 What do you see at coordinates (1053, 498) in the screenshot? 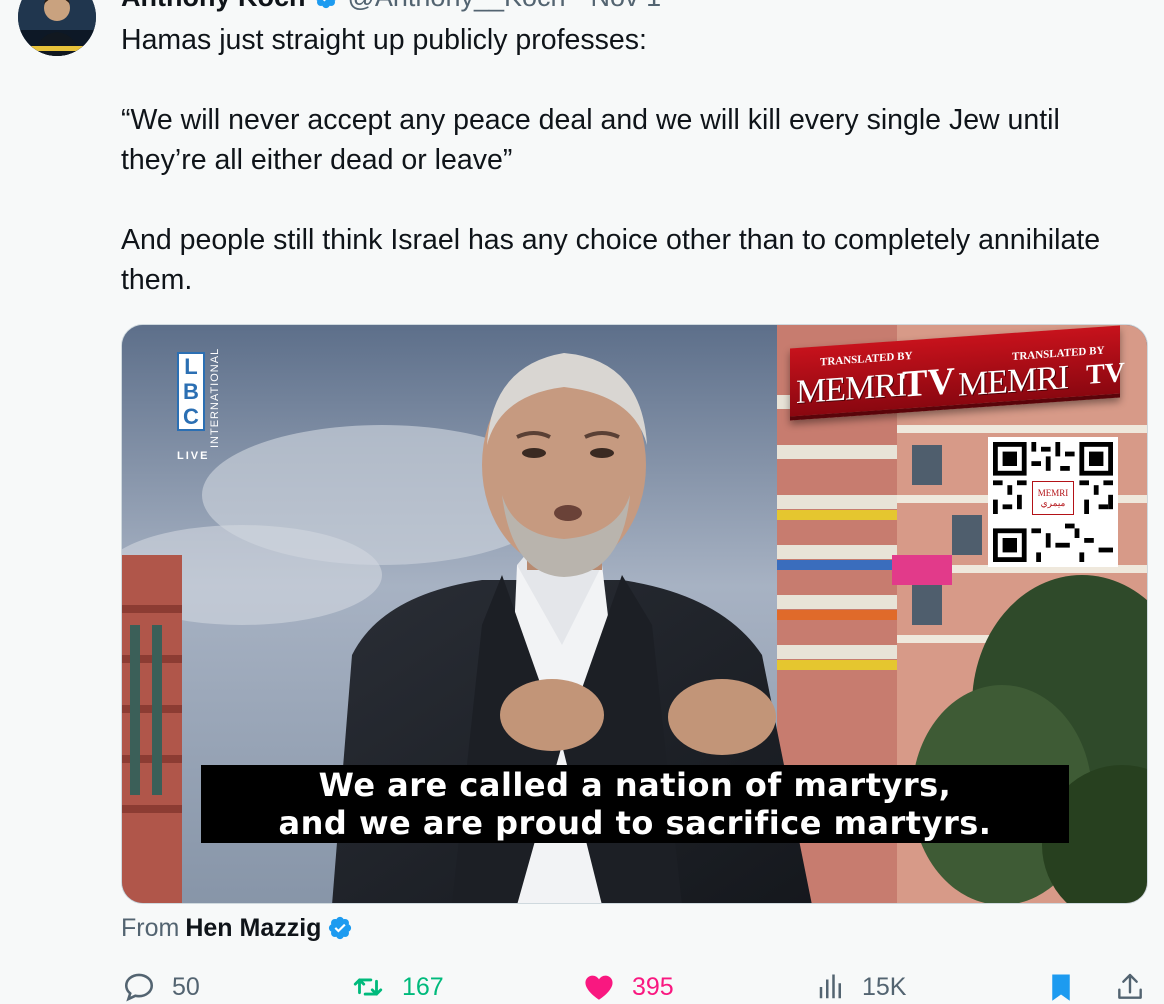
I see `qr-badge: MEMRI ميمري` at bounding box center [1053, 498].